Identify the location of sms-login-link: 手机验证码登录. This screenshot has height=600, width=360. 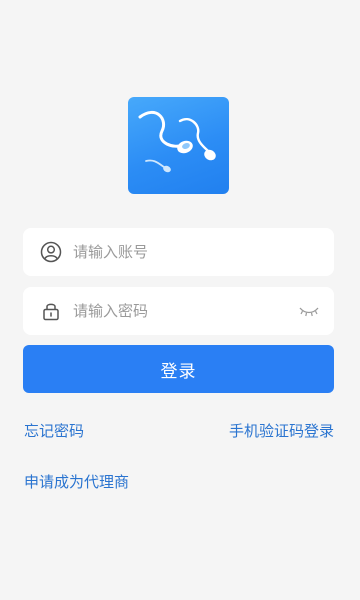
(281, 431).